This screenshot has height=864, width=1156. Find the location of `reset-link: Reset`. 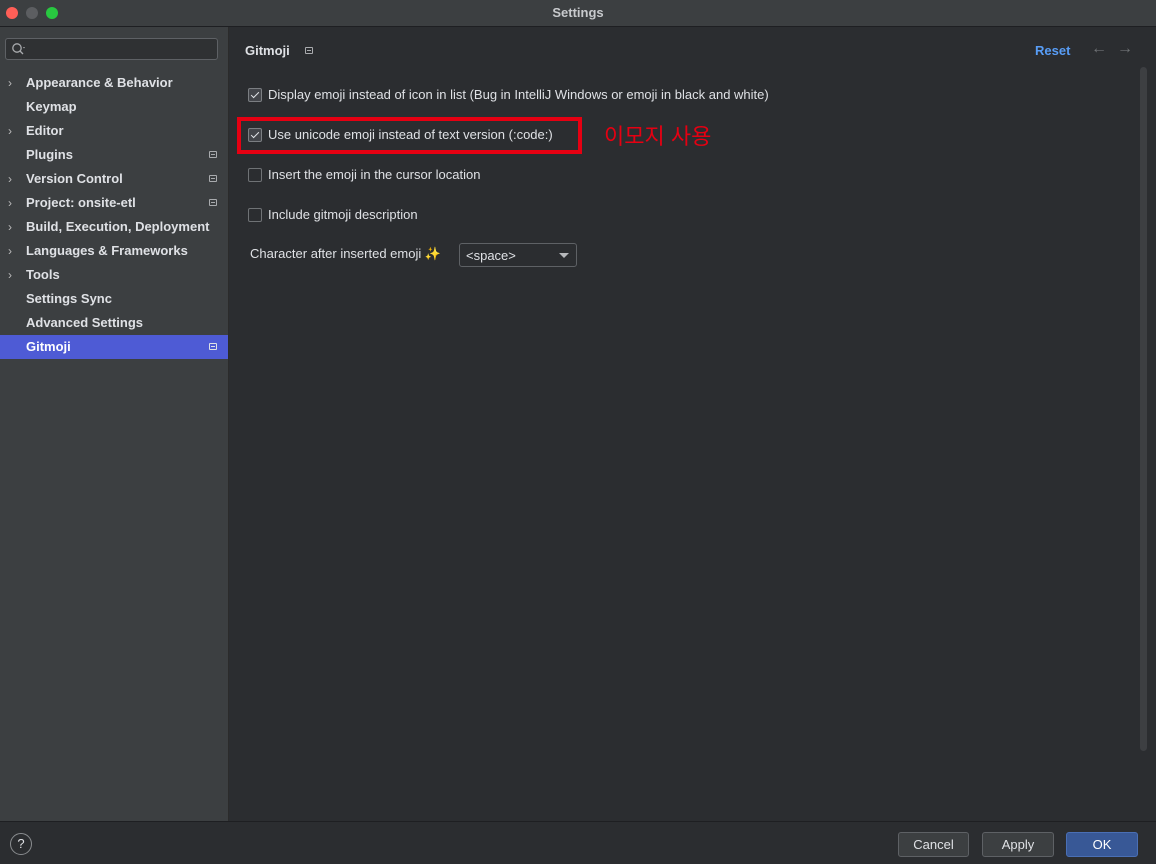

reset-link: Reset is located at coordinates (1052, 50).